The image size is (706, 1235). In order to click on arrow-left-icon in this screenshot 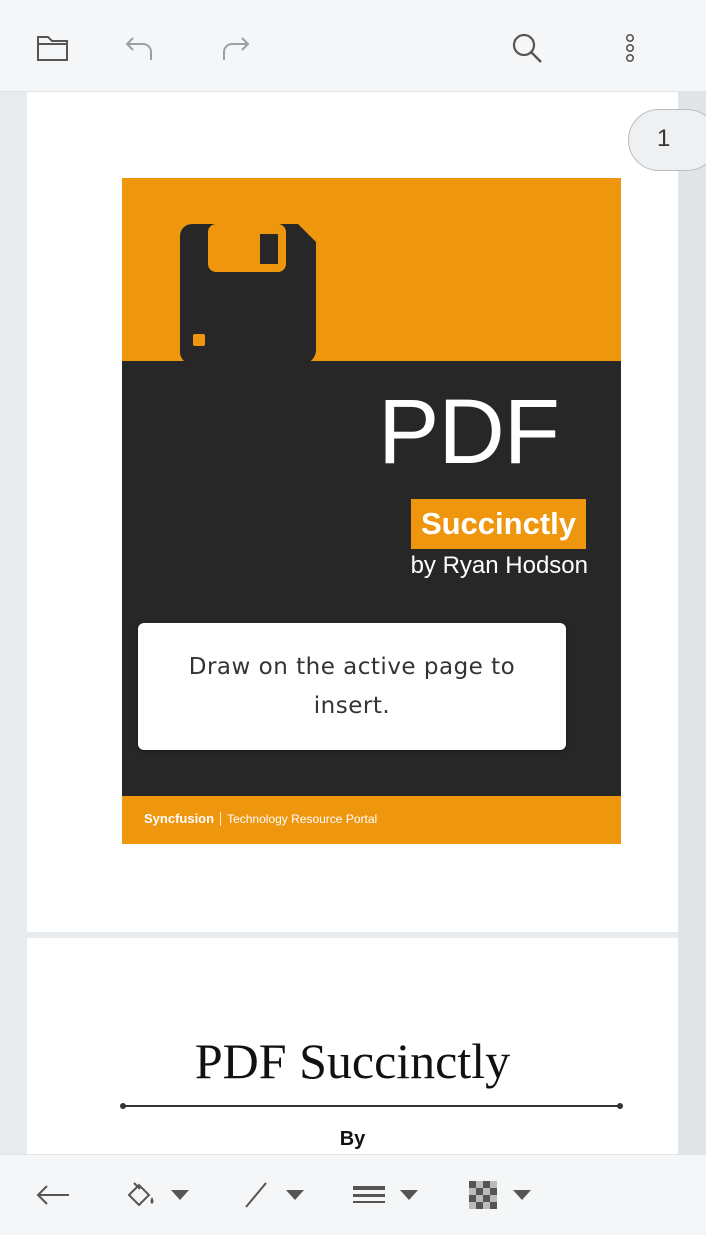, I will do `click(52, 1195)`.